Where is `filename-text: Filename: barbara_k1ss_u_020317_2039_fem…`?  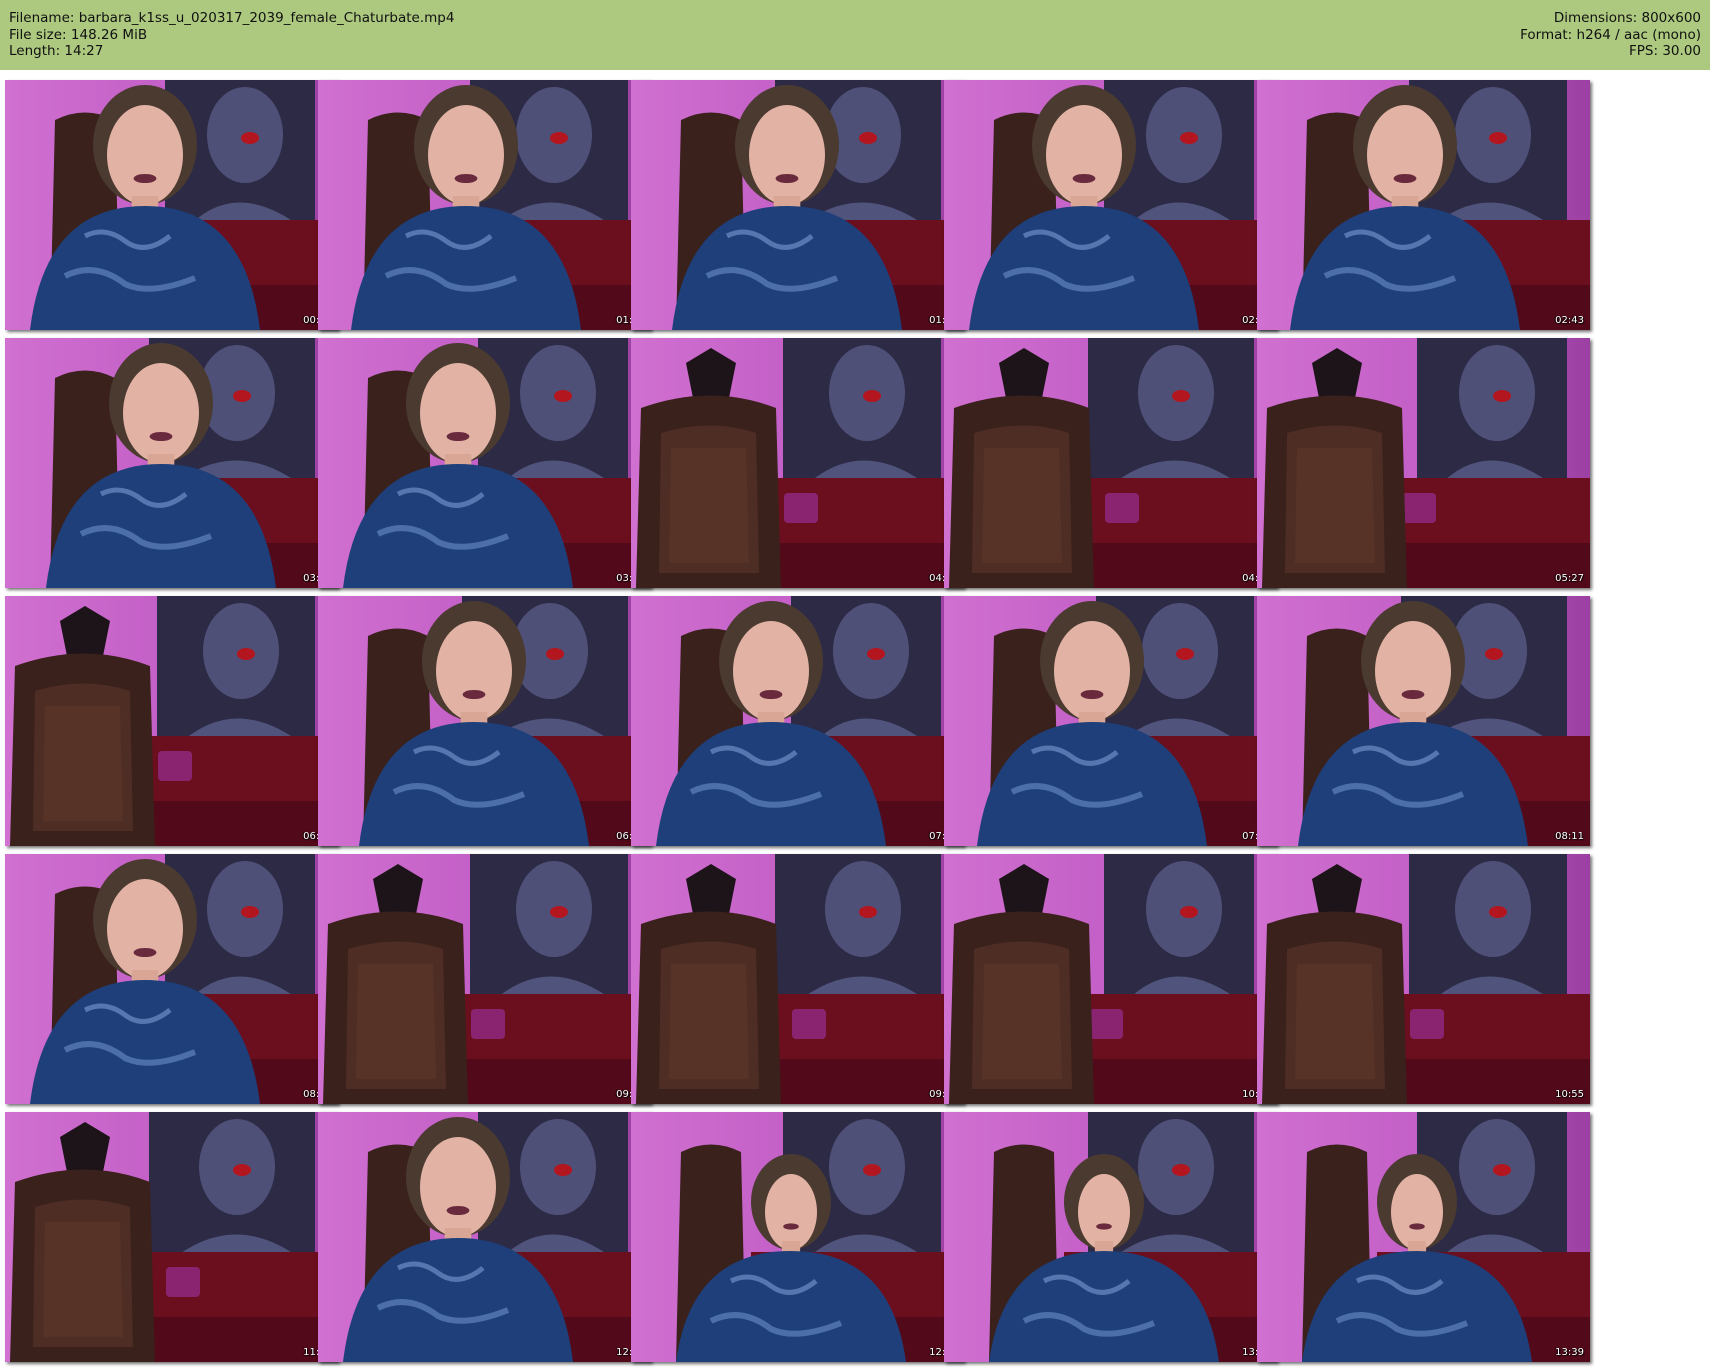
filename-text: Filename: barbara_k1ss_u_020317_2039_fem… is located at coordinates (232, 18).